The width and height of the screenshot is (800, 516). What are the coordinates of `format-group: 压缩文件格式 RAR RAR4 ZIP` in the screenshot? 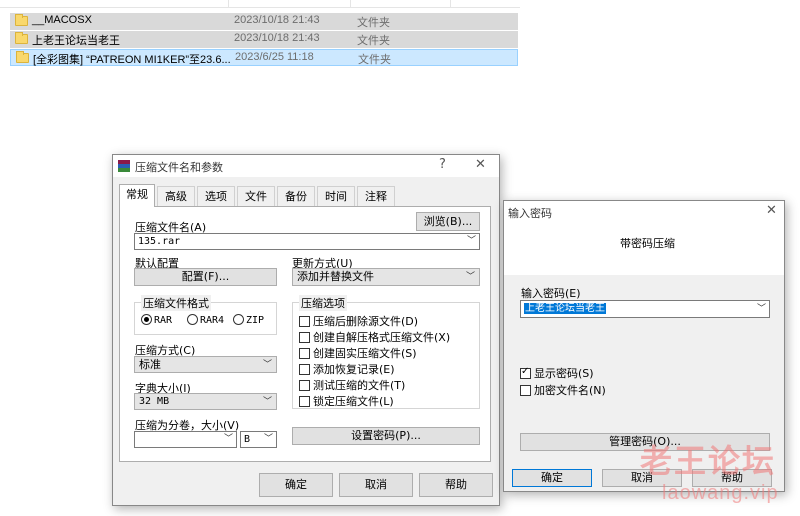 It's located at (205, 315).